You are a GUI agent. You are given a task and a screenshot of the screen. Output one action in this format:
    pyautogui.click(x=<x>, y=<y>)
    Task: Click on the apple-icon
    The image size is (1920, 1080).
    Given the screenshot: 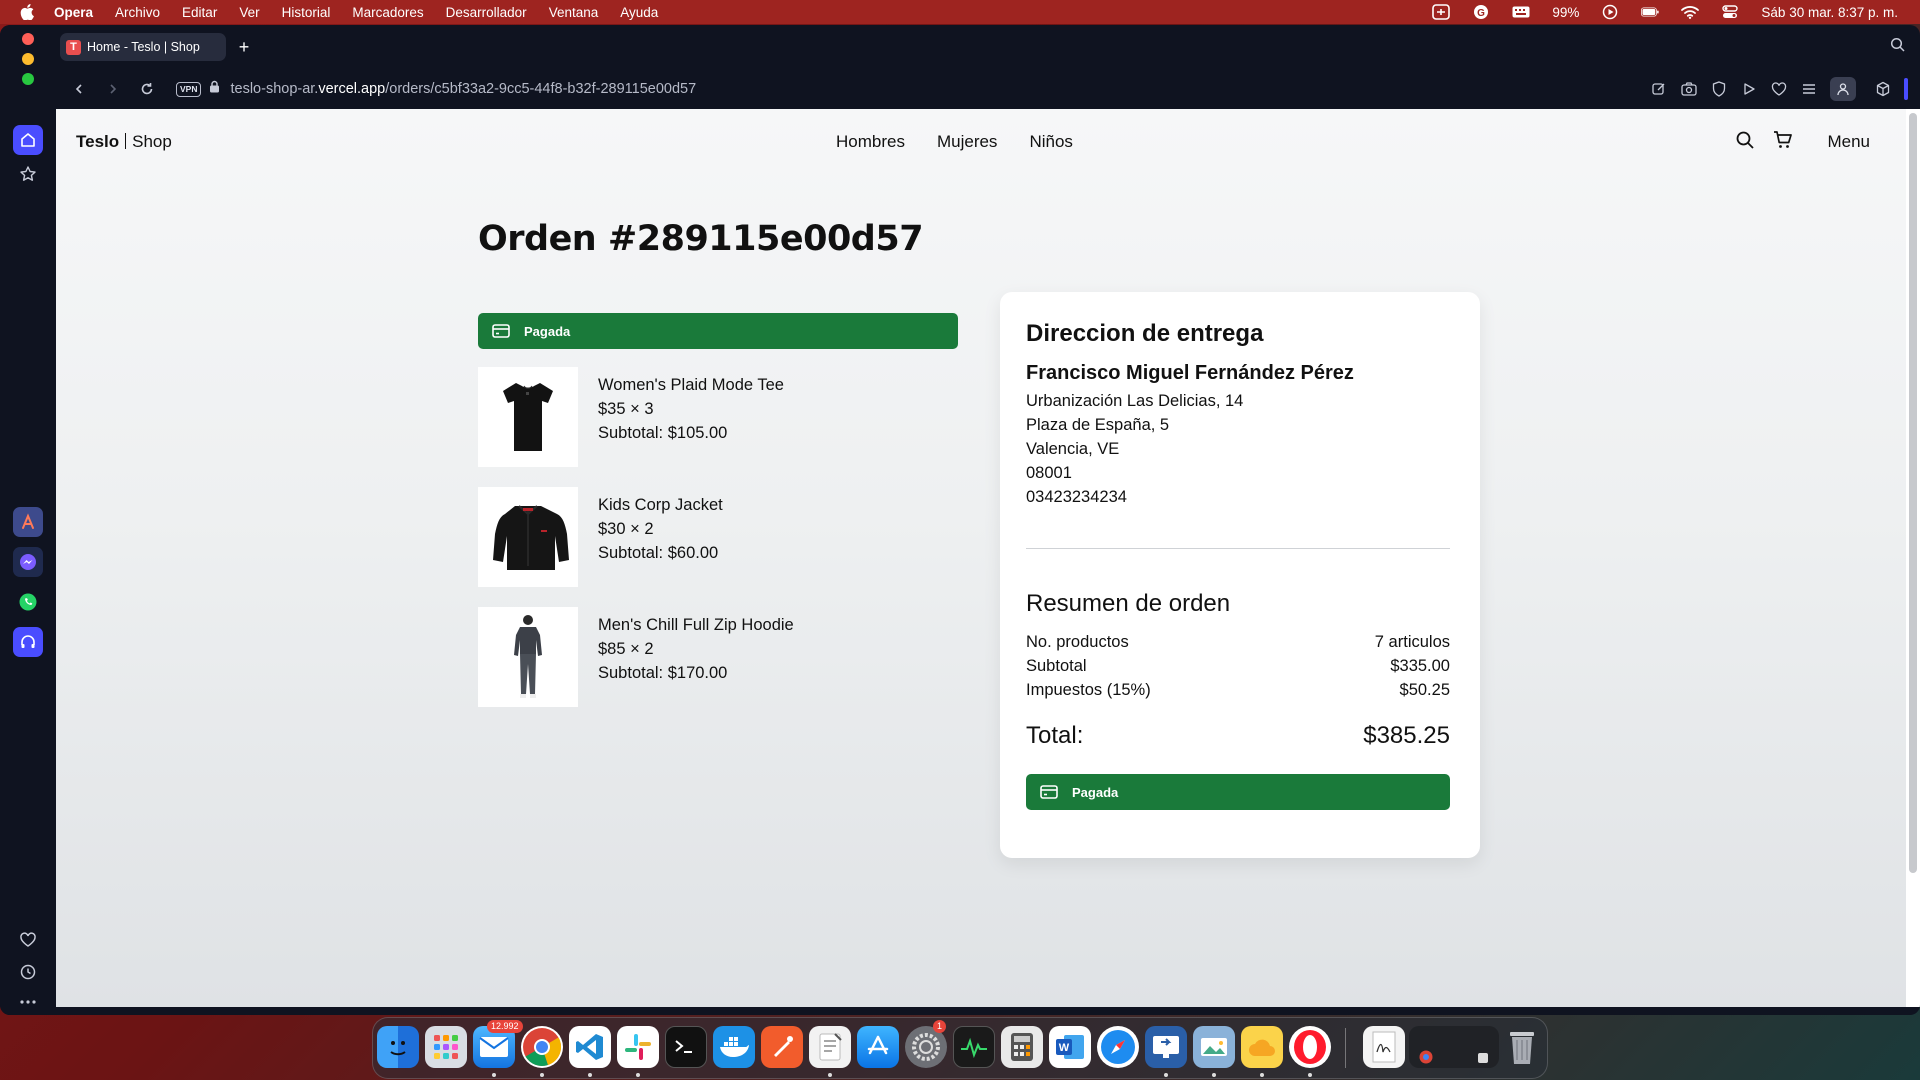 What is the action you would take?
    pyautogui.click(x=27, y=12)
    